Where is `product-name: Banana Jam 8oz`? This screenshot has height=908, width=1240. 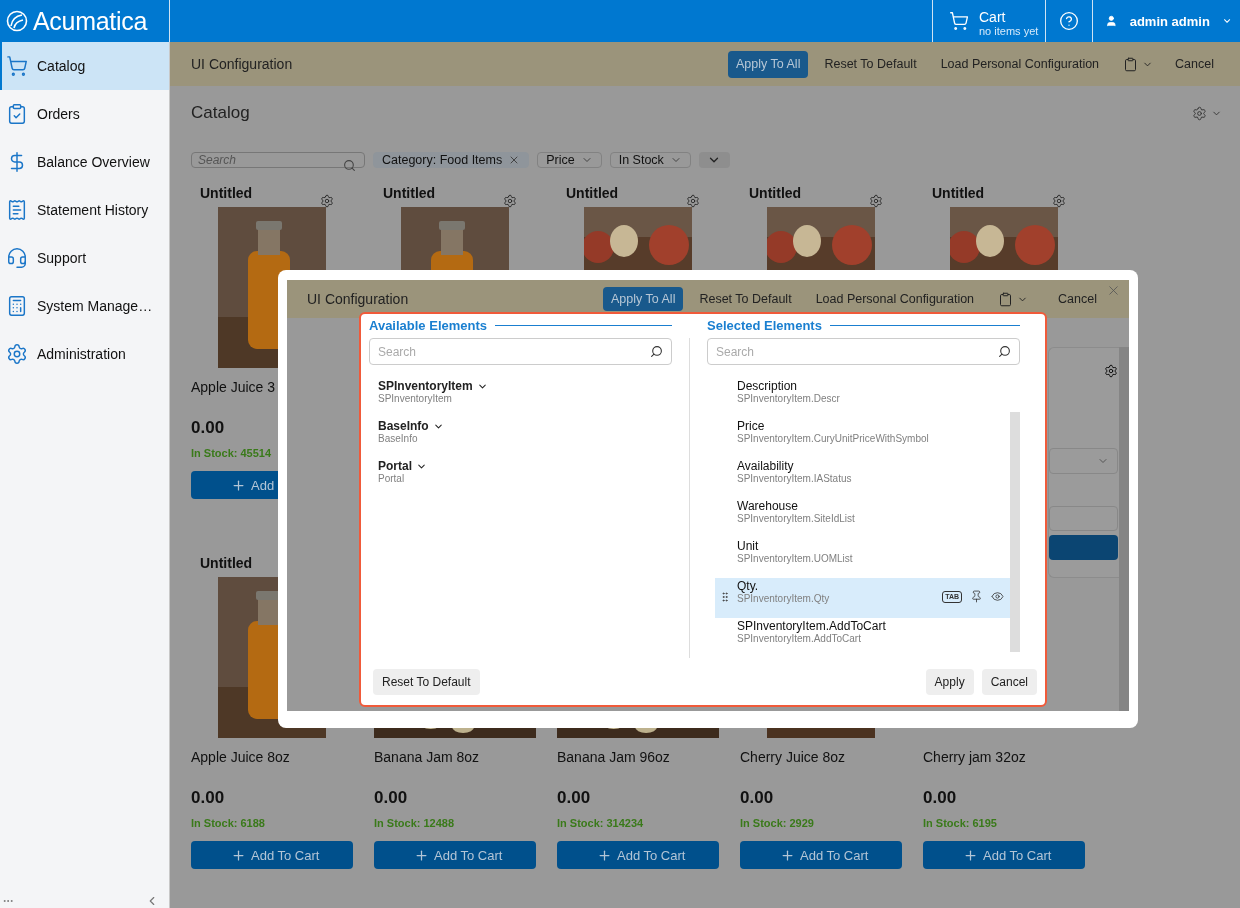 product-name: Banana Jam 8oz is located at coordinates (427, 757).